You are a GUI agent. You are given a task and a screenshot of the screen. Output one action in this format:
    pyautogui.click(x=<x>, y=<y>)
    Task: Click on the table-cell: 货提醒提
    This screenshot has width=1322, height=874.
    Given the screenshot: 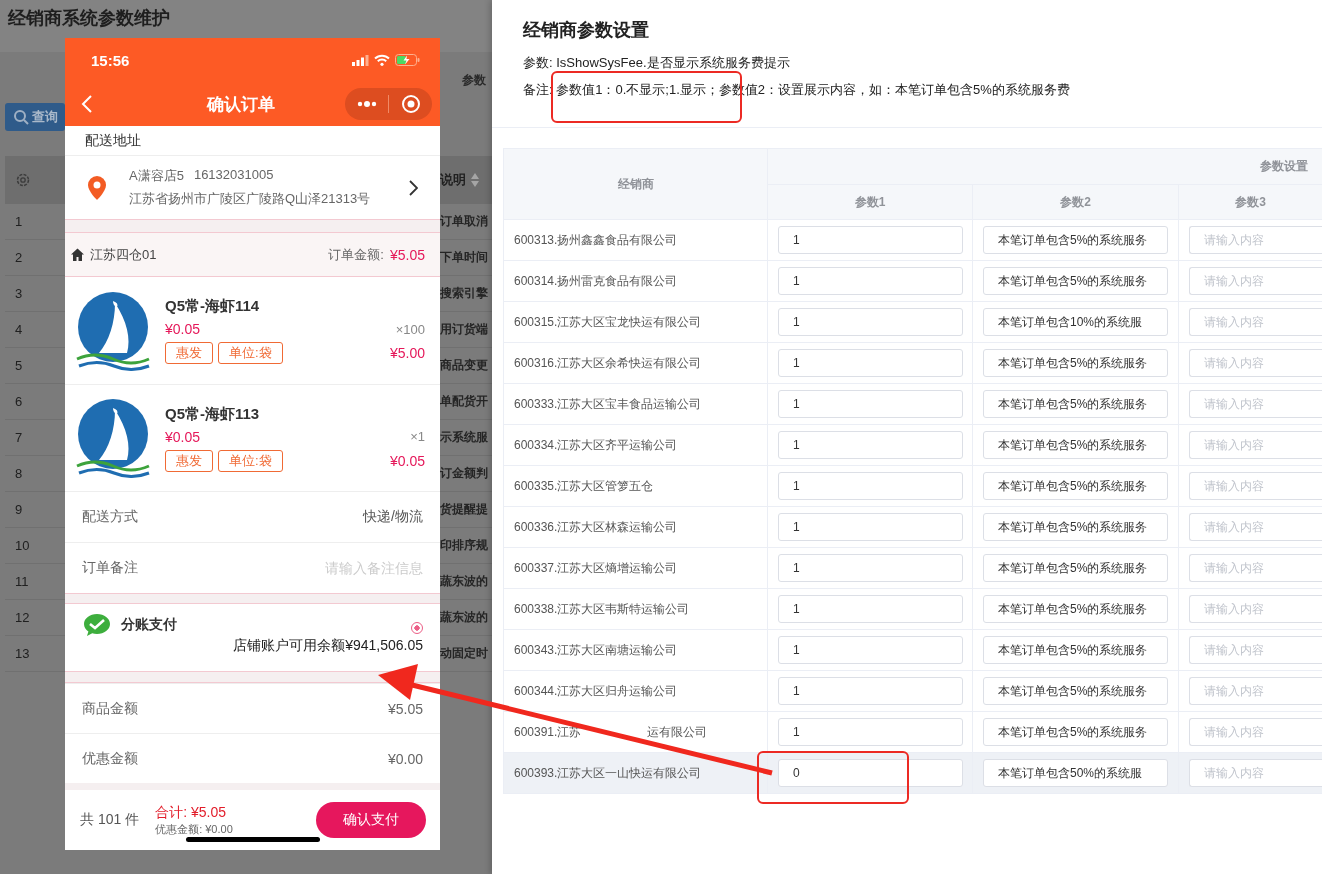 What is the action you would take?
    pyautogui.click(x=464, y=509)
    